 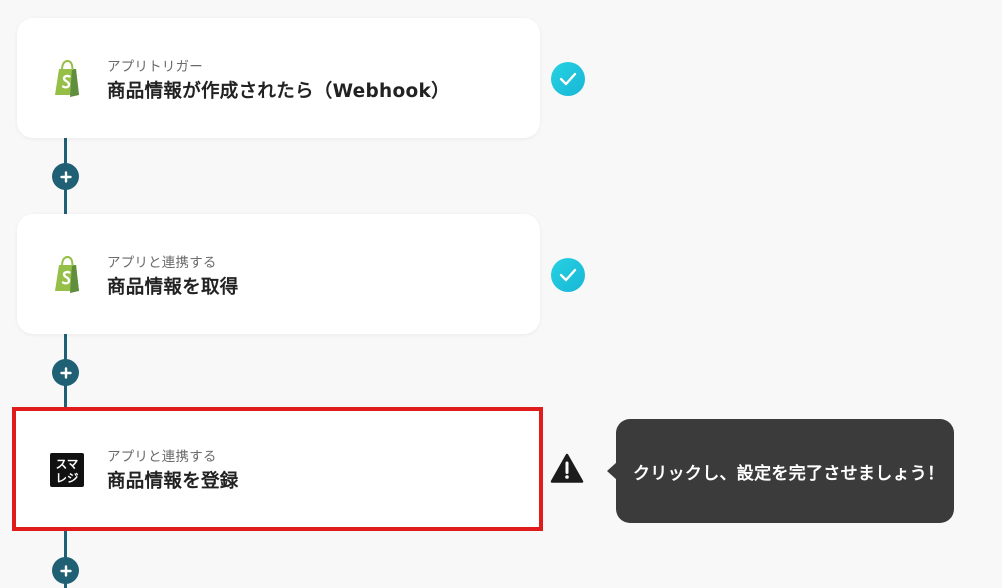 I want to click on tooltip-arrow, so click(x=612, y=471).